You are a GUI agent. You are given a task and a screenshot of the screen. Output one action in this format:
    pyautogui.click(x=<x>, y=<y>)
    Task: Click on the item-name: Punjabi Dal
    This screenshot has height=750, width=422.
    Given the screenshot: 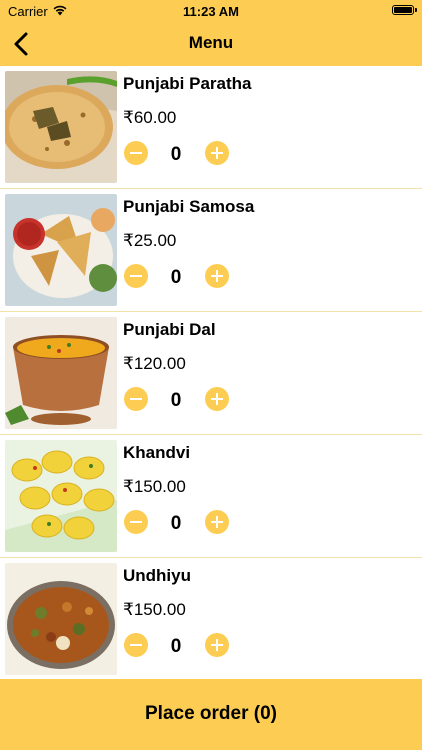 What is the action you would take?
    pyautogui.click(x=169, y=329)
    